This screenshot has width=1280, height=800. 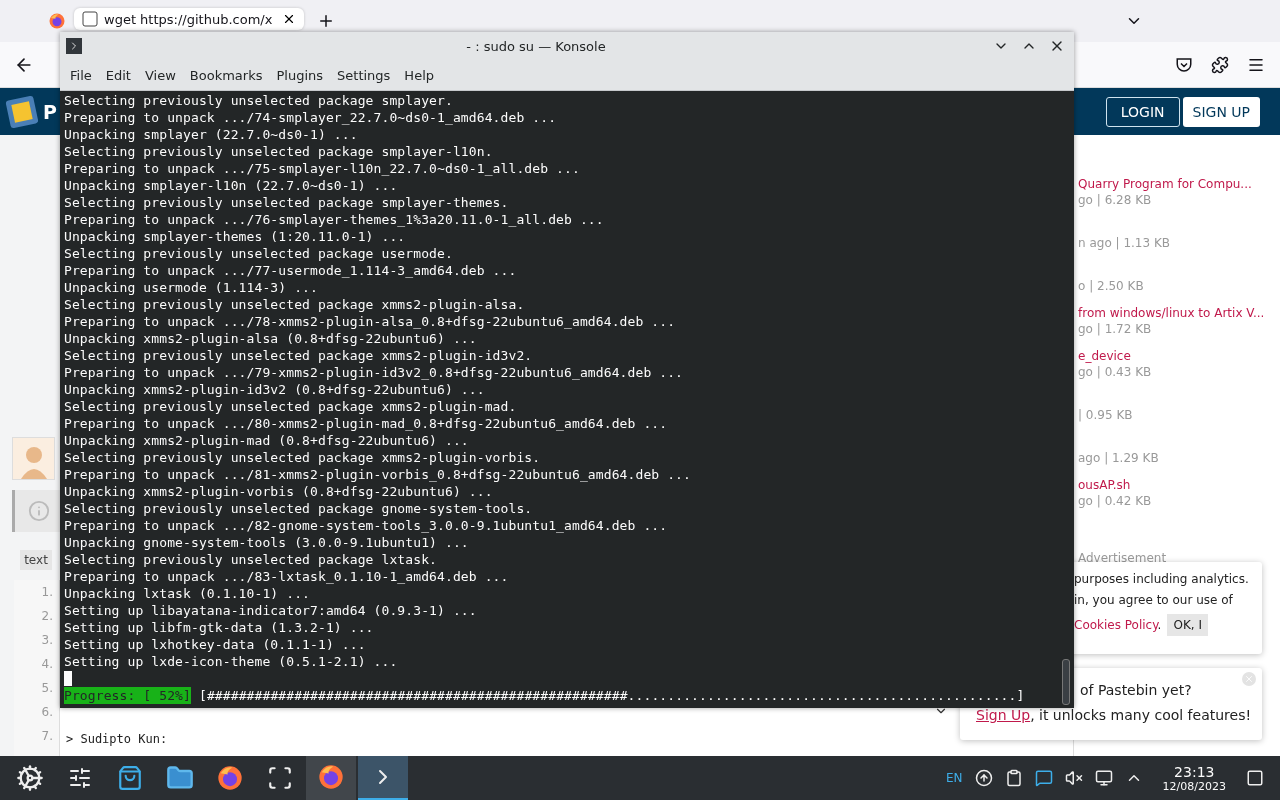 I want to click on ad-label: Advertisement, so click(x=1123, y=558).